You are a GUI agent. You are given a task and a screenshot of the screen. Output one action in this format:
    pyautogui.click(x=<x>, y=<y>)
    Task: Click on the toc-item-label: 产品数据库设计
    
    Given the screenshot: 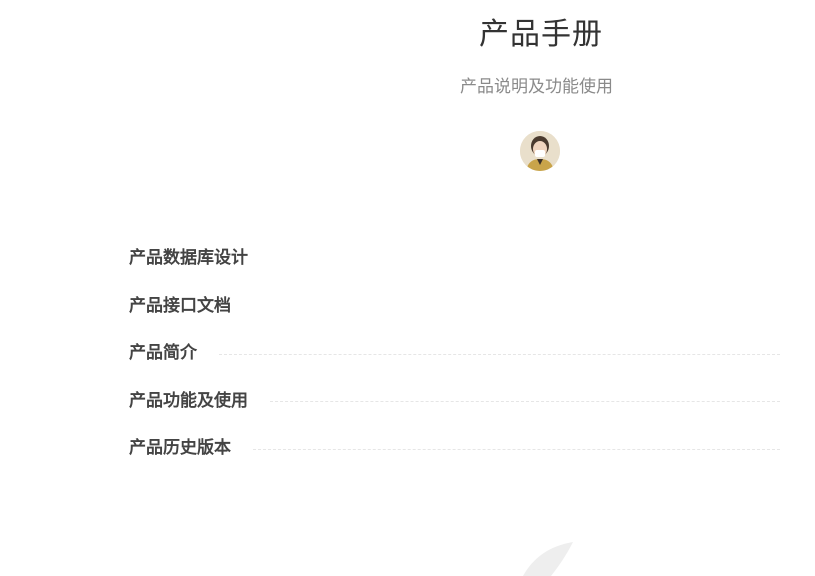 What is the action you would take?
    pyautogui.click(x=188, y=258)
    